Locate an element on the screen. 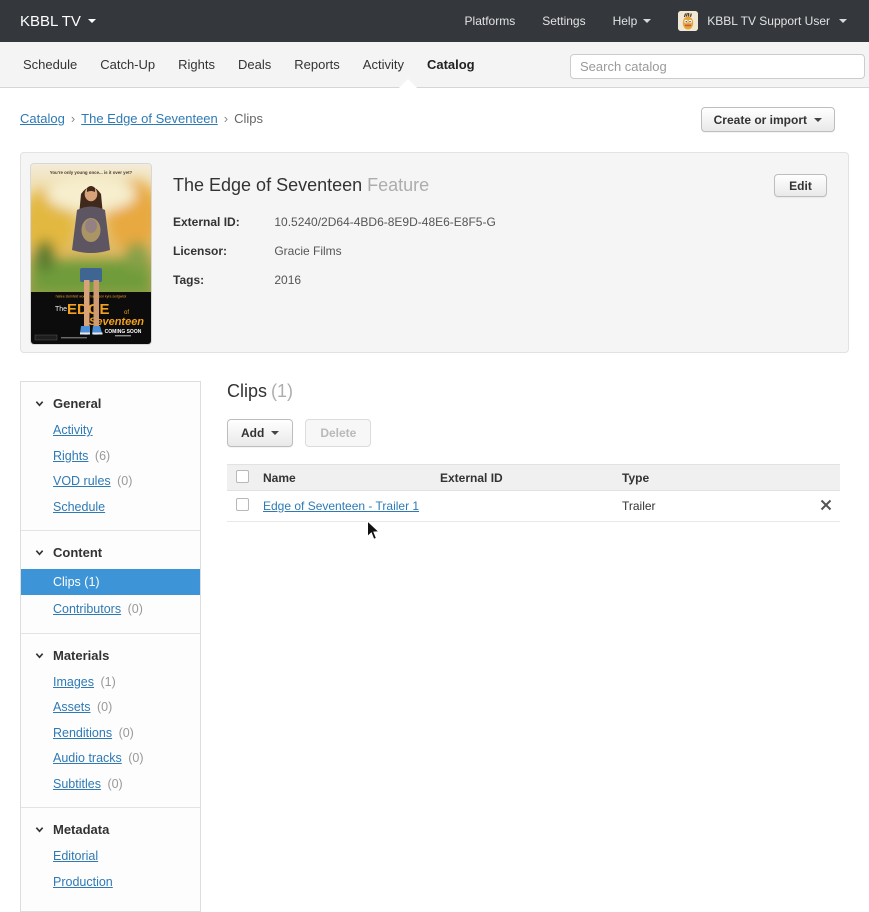 The height and width of the screenshot is (912, 869). mouse-cursor is located at coordinates (373, 533).